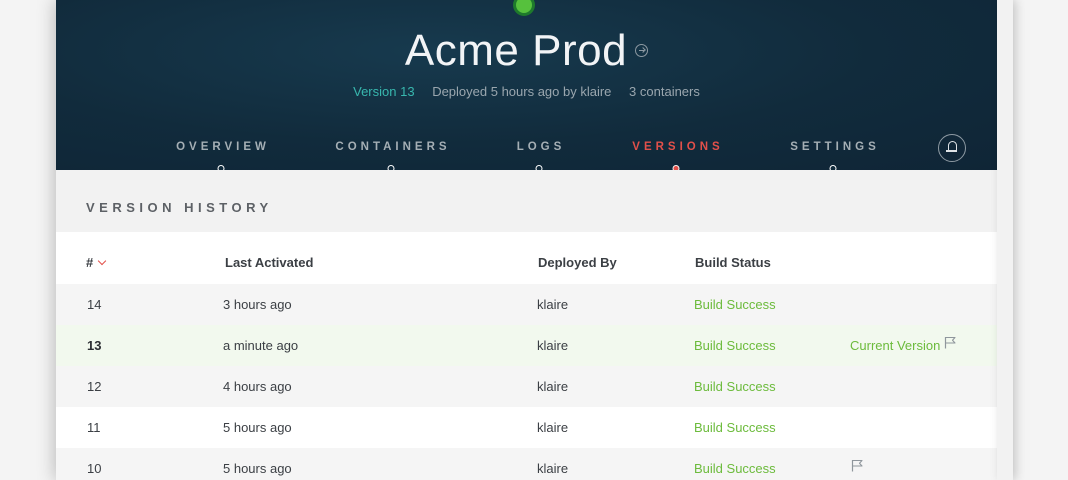 This screenshot has width=1068, height=480. I want to click on notifications-button, so click(952, 148).